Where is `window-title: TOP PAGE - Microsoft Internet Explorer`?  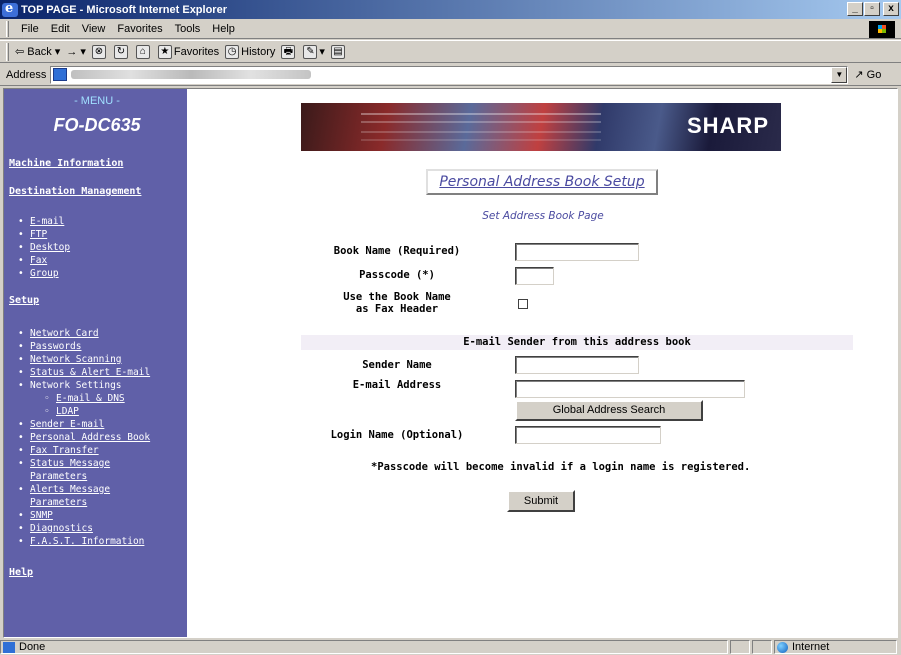 window-title: TOP PAGE - Microsoft Internet Explorer is located at coordinates (124, 9).